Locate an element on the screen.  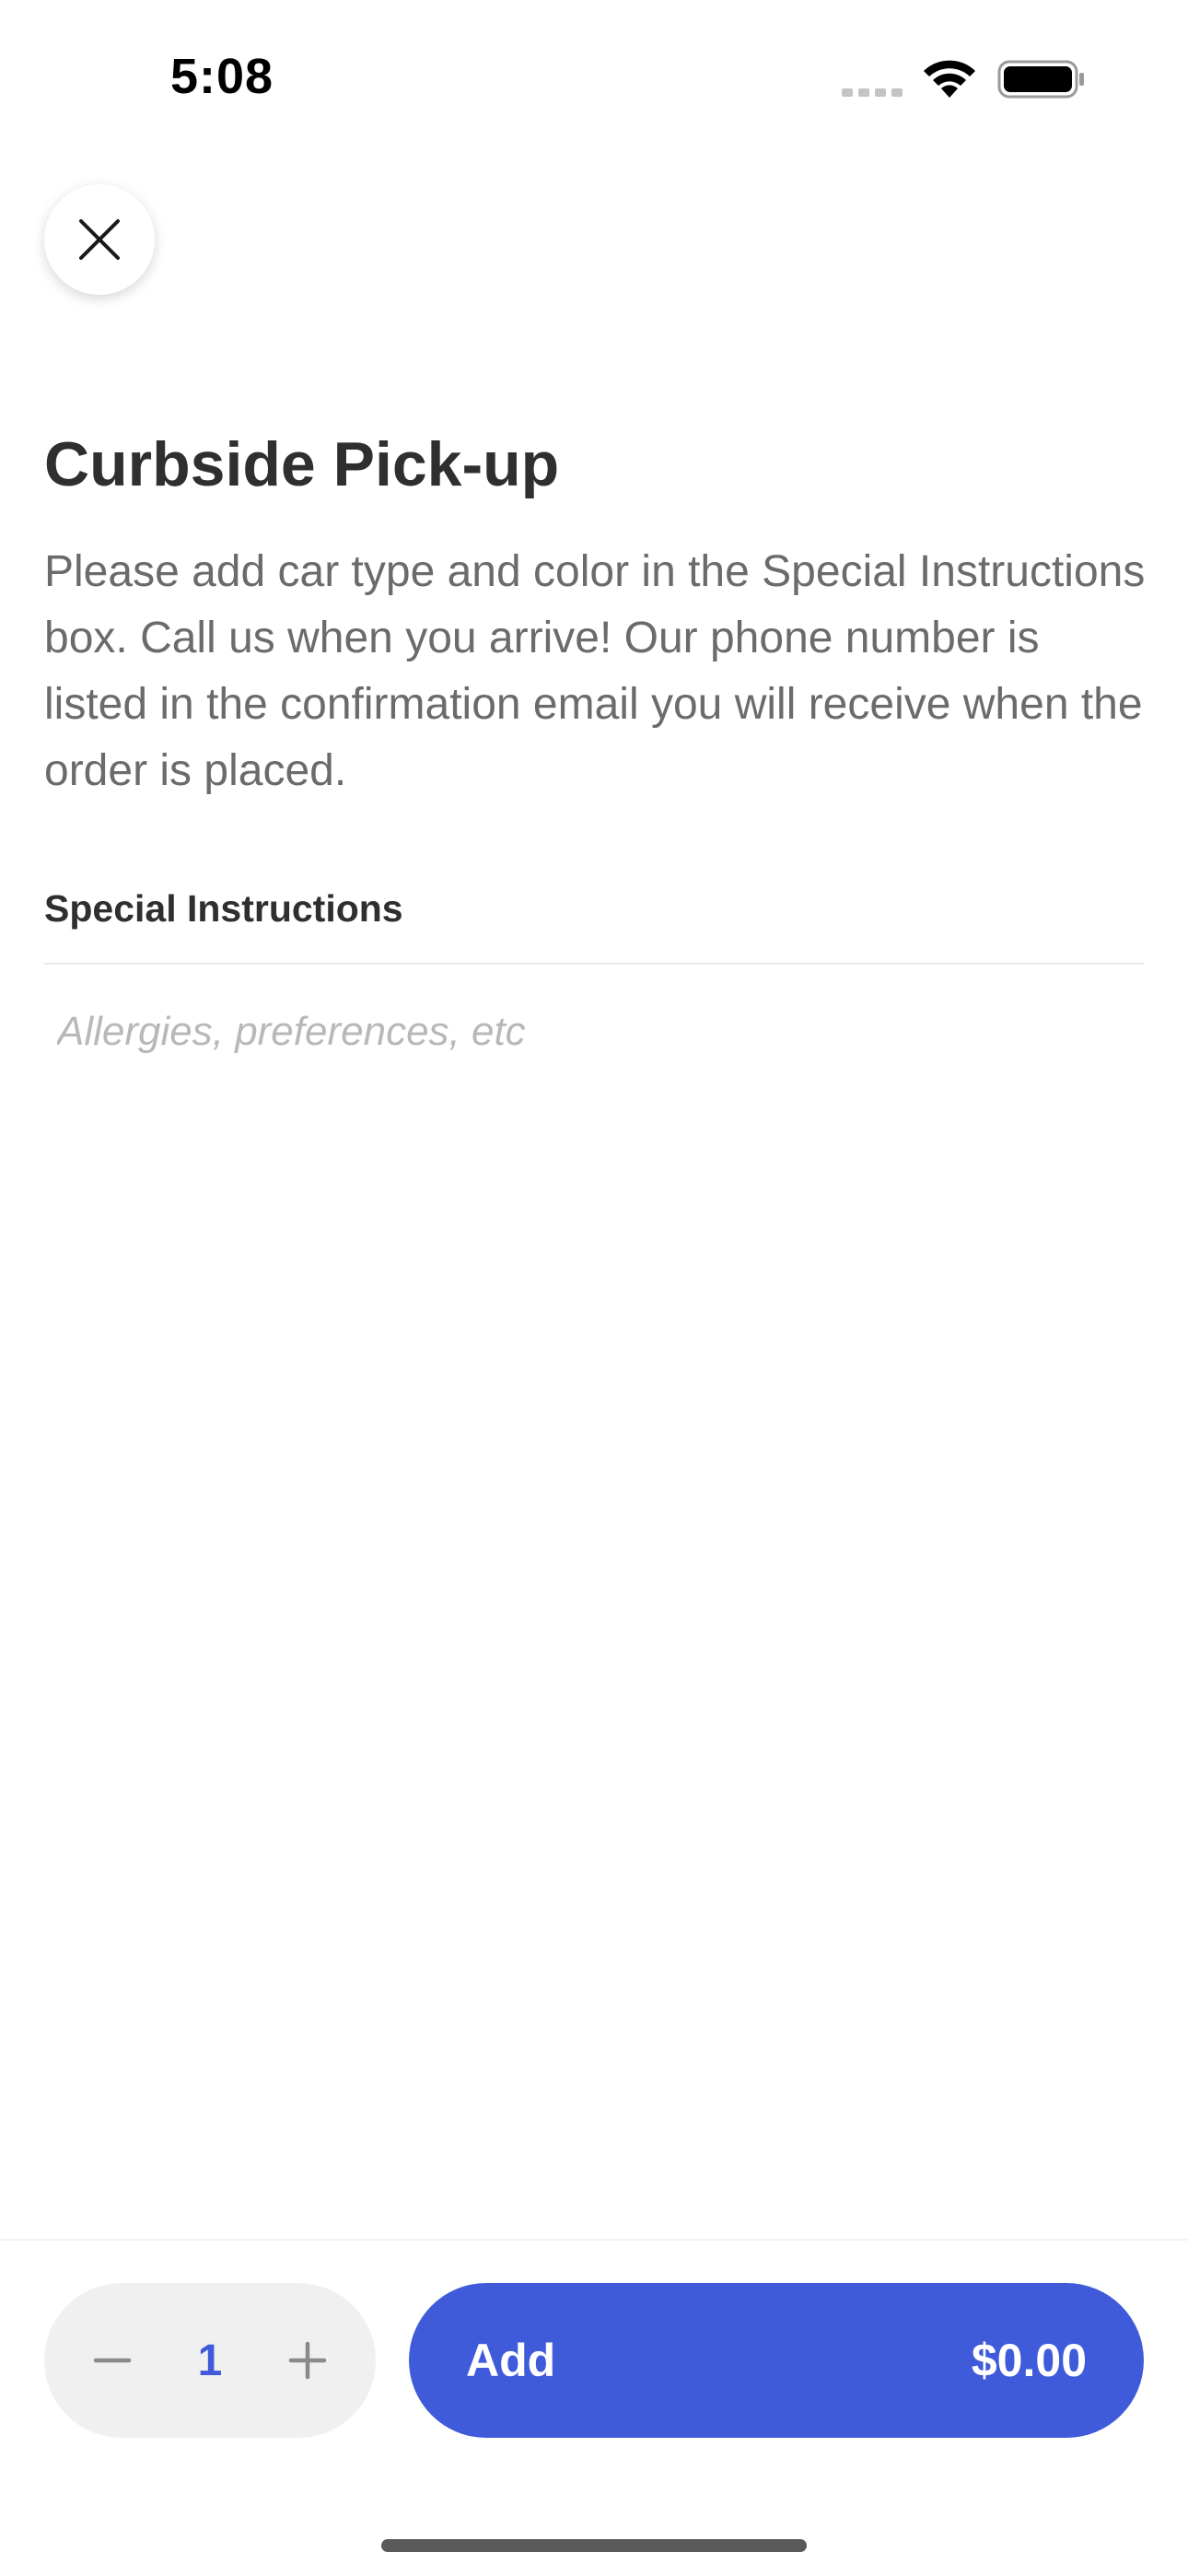
add-button-price: $0.00 is located at coordinates (1029, 2360).